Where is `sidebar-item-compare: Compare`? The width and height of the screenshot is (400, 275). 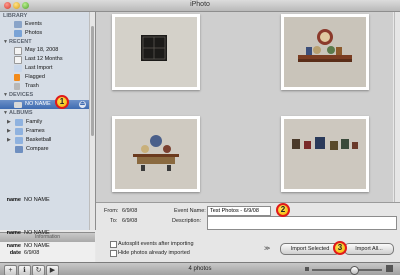
sidebar-item-compare: Compare is located at coordinates (47, 149).